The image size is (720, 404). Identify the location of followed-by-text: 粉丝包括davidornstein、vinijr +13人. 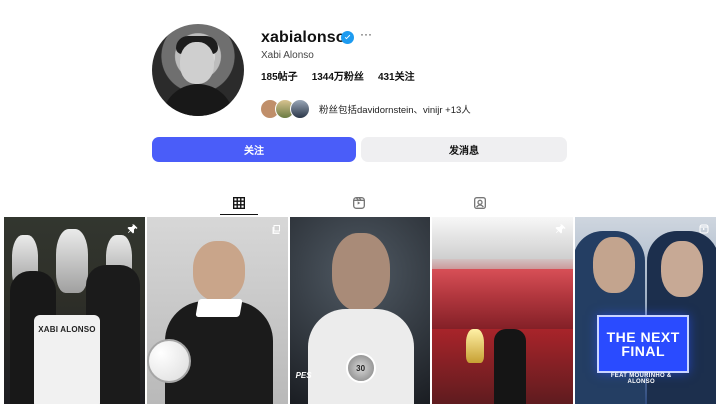
(395, 110).